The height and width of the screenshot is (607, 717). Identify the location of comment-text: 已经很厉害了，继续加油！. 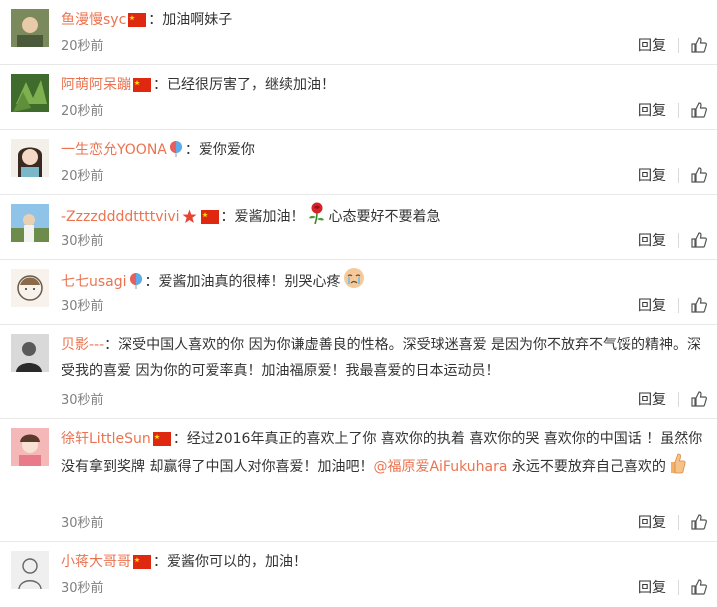
(251, 85).